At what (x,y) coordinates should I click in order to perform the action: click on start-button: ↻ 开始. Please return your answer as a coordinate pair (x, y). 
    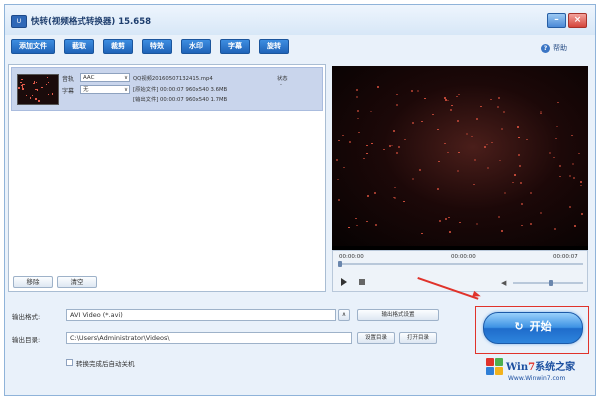
    Looking at the image, I should click on (533, 328).